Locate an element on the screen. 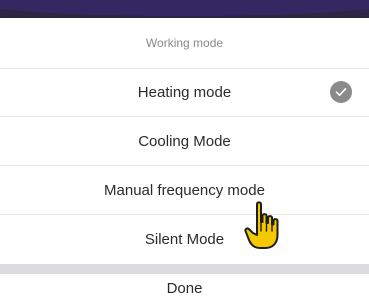 The image size is (369, 303). hand-pointer-icon is located at coordinates (263, 226).